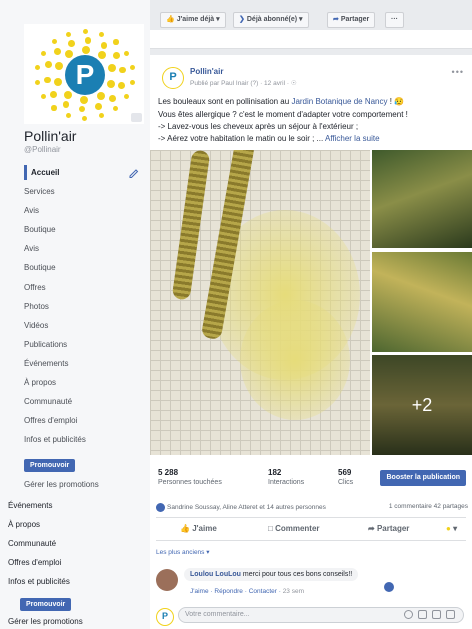 Image resolution: width=472 pixels, height=629 pixels. Describe the element at coordinates (85, 287) in the screenshot. I see `nav-offres: Offres` at that location.